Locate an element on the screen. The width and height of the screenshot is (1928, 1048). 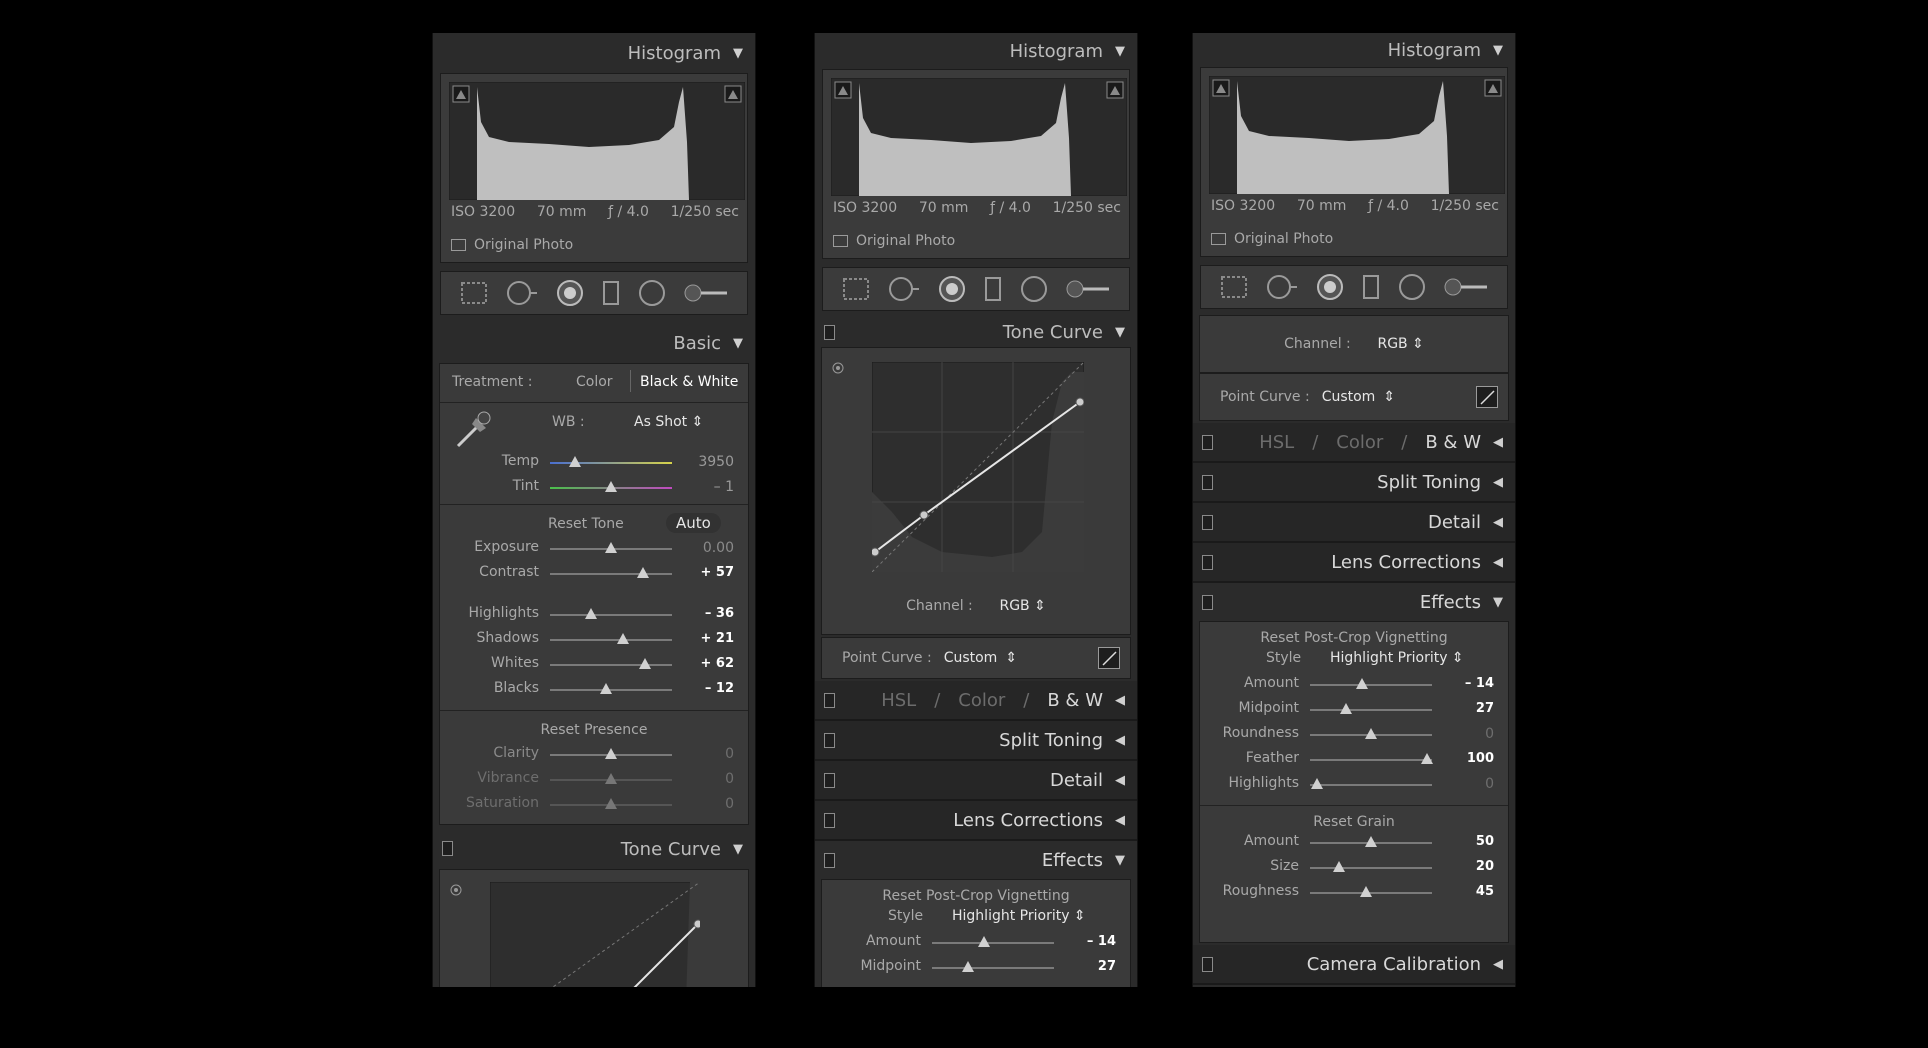
grain-amount-slider: Amount 50 is located at coordinates (1354, 842).